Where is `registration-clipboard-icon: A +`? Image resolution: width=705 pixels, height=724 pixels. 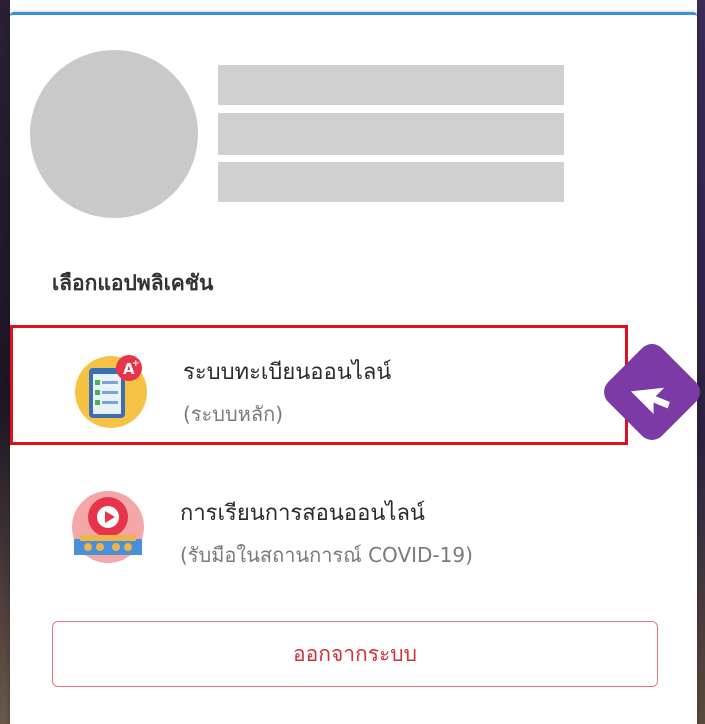
registration-clipboard-icon: A + is located at coordinates (111, 391).